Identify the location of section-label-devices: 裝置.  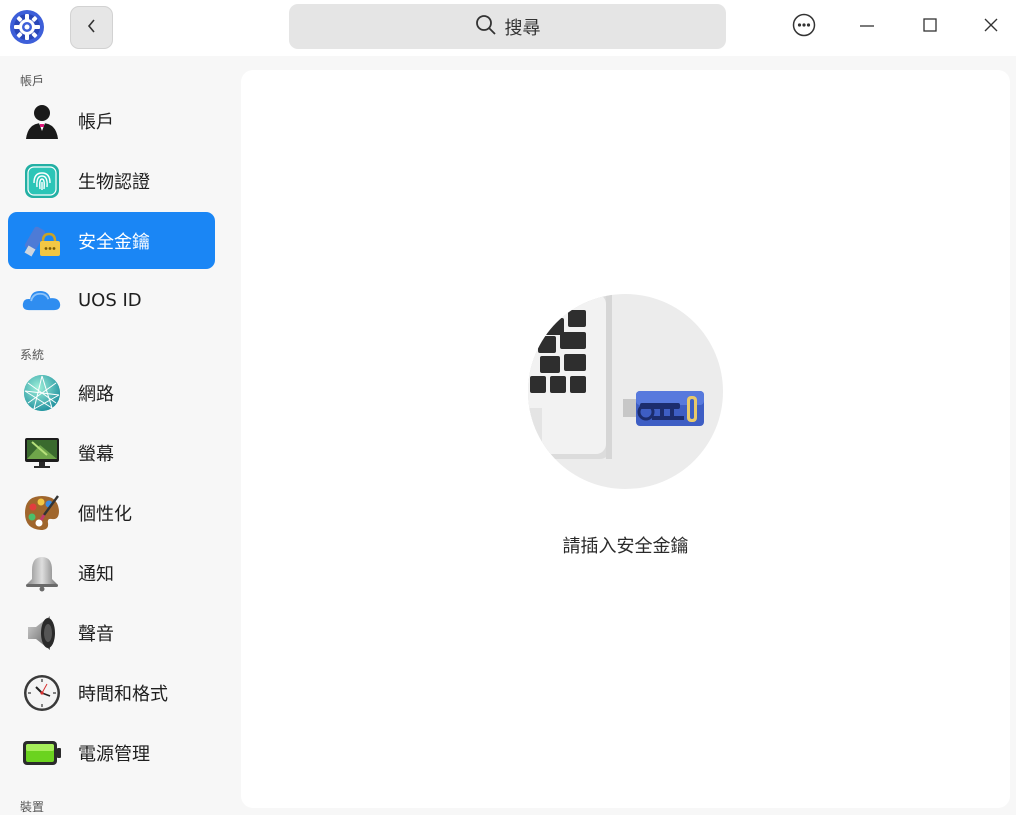
(32, 807).